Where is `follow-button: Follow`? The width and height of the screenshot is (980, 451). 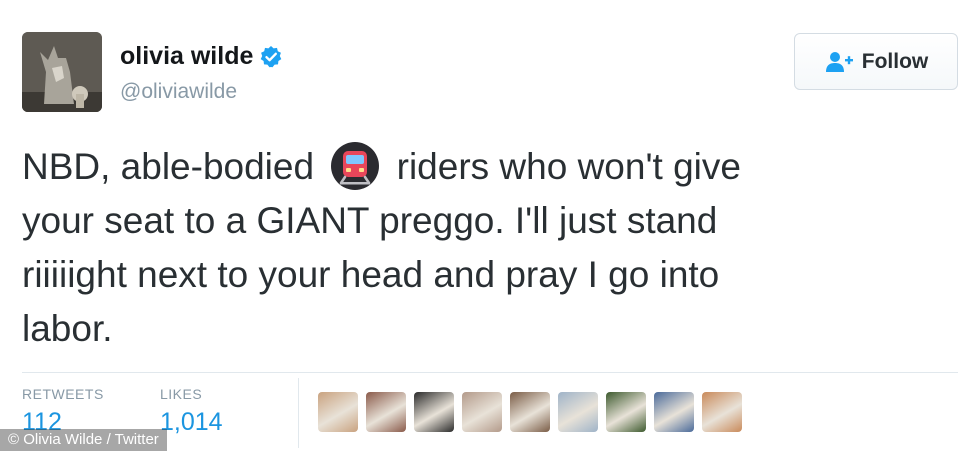 follow-button: Follow is located at coordinates (876, 61).